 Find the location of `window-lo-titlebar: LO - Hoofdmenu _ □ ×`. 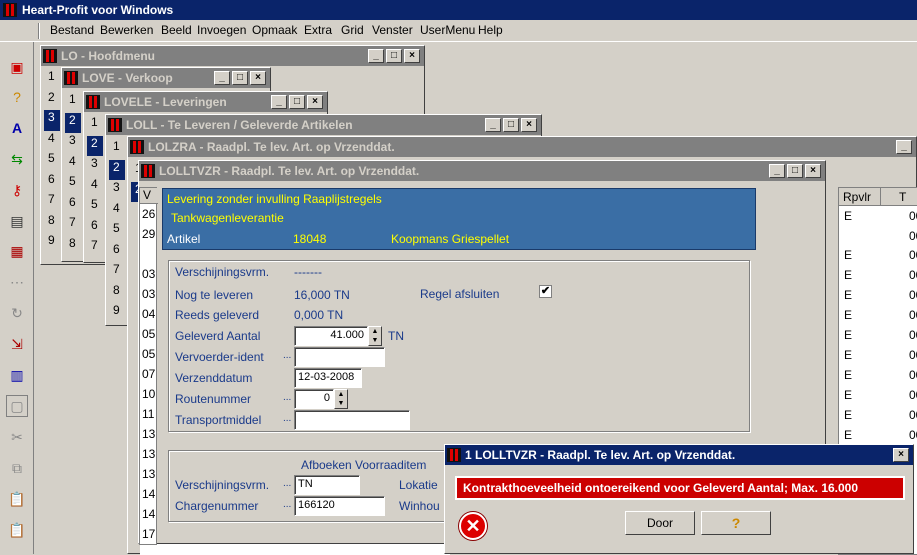

window-lo-titlebar: LO - Hoofdmenu _ □ × is located at coordinates (232, 56).